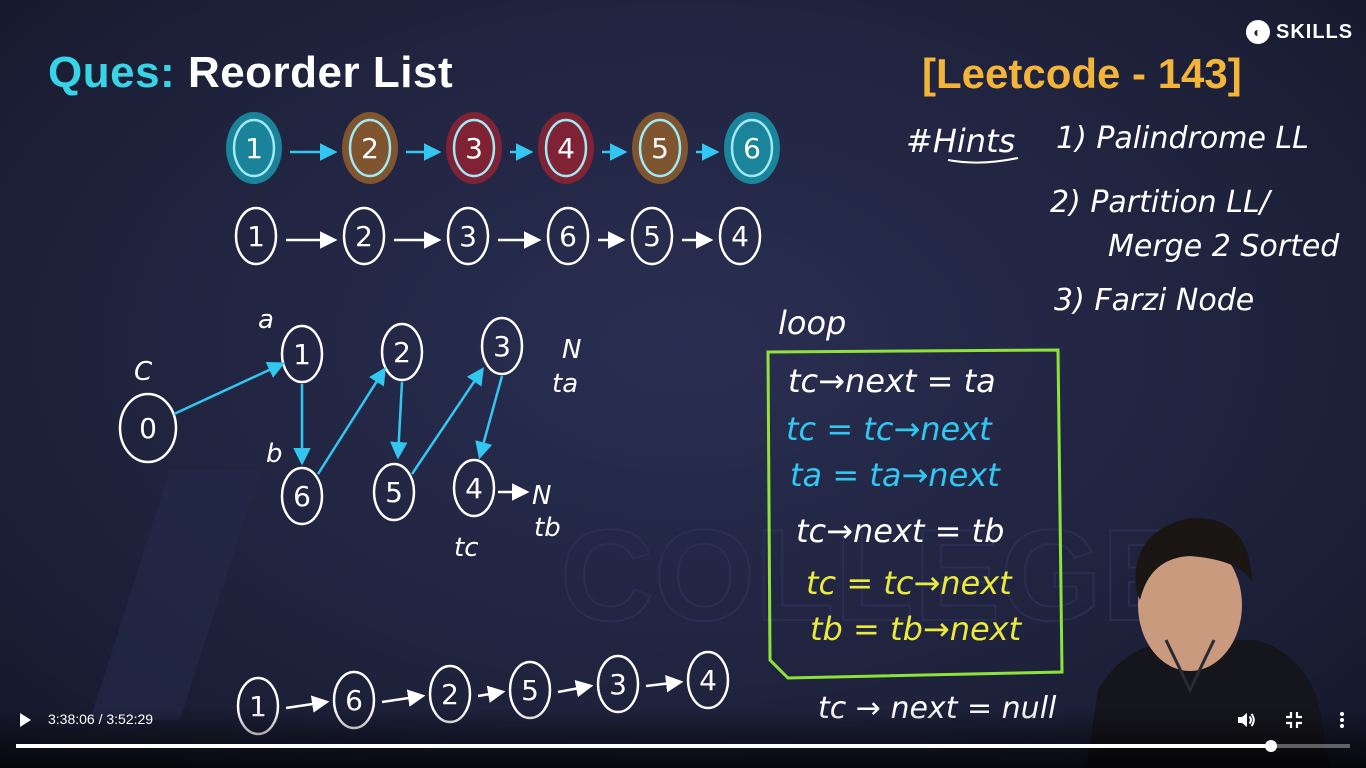 The width and height of the screenshot is (1366, 768). Describe the element at coordinates (892, 381) in the screenshot. I see `loop-line-1: tc→next = ta` at that location.